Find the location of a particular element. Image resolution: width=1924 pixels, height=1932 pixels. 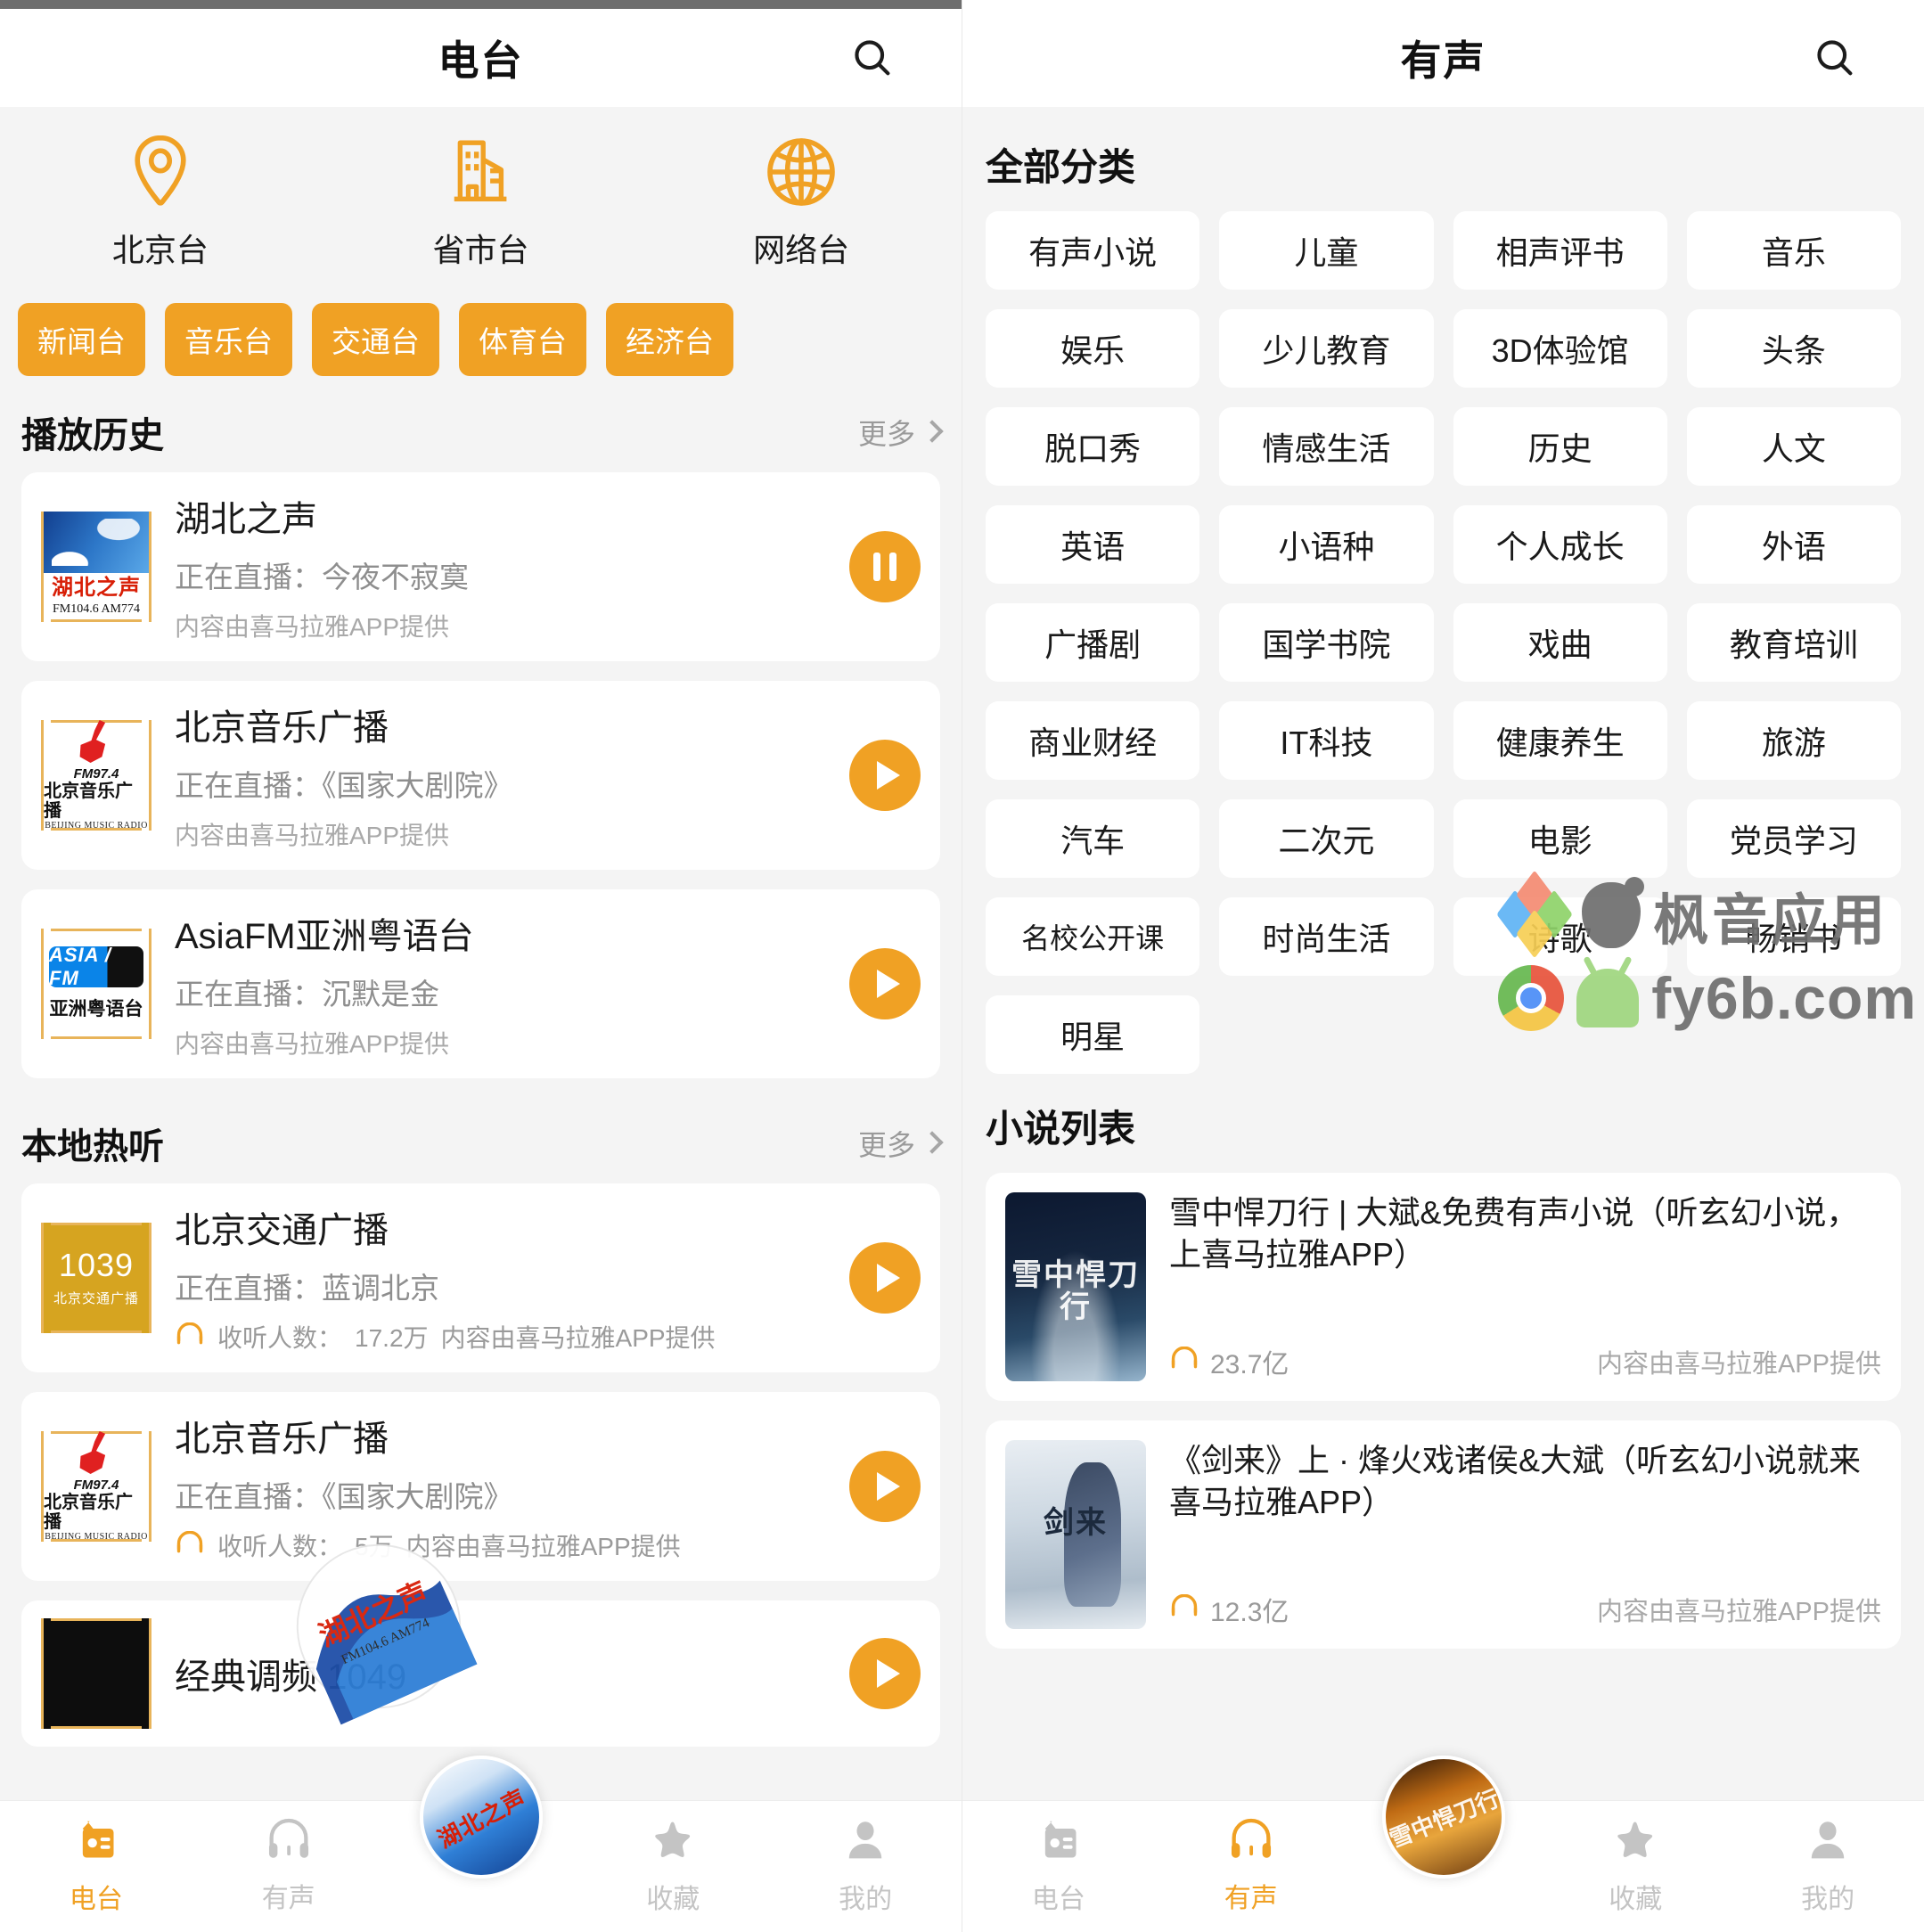

quick-nav: 北京台 省市台 网络台 is located at coordinates (481, 197).